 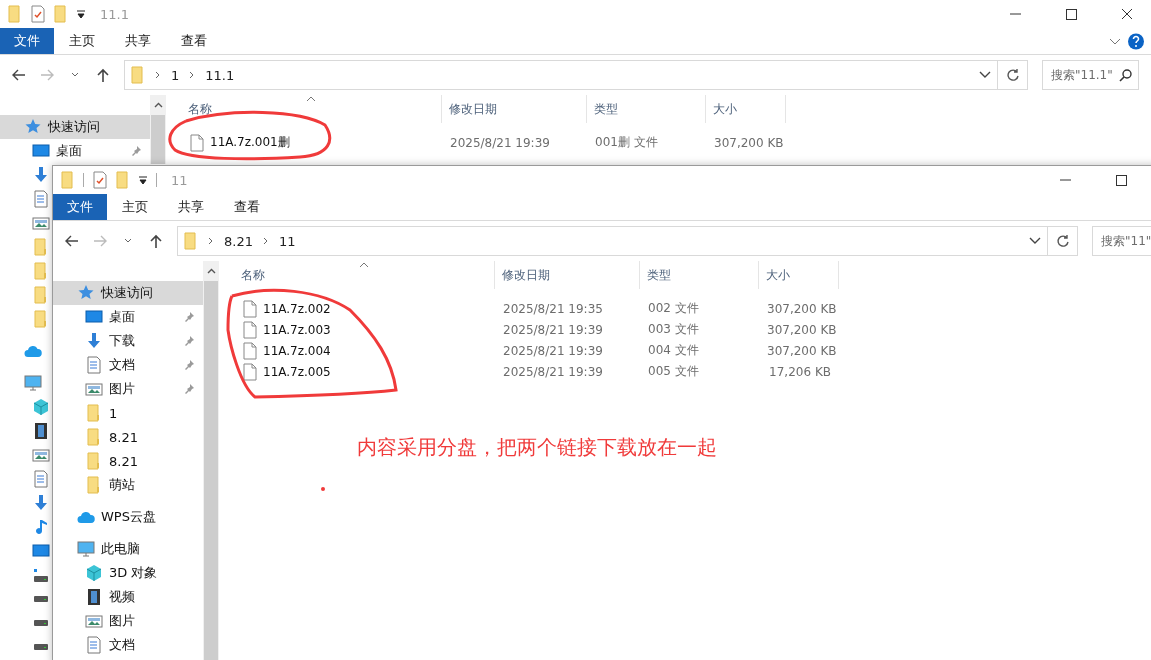 I want to click on document-icon, so click(x=41, y=479).